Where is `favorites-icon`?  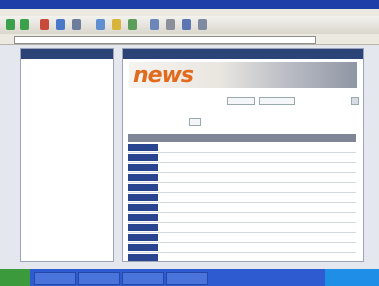 favorites-icon is located at coordinates (116, 24).